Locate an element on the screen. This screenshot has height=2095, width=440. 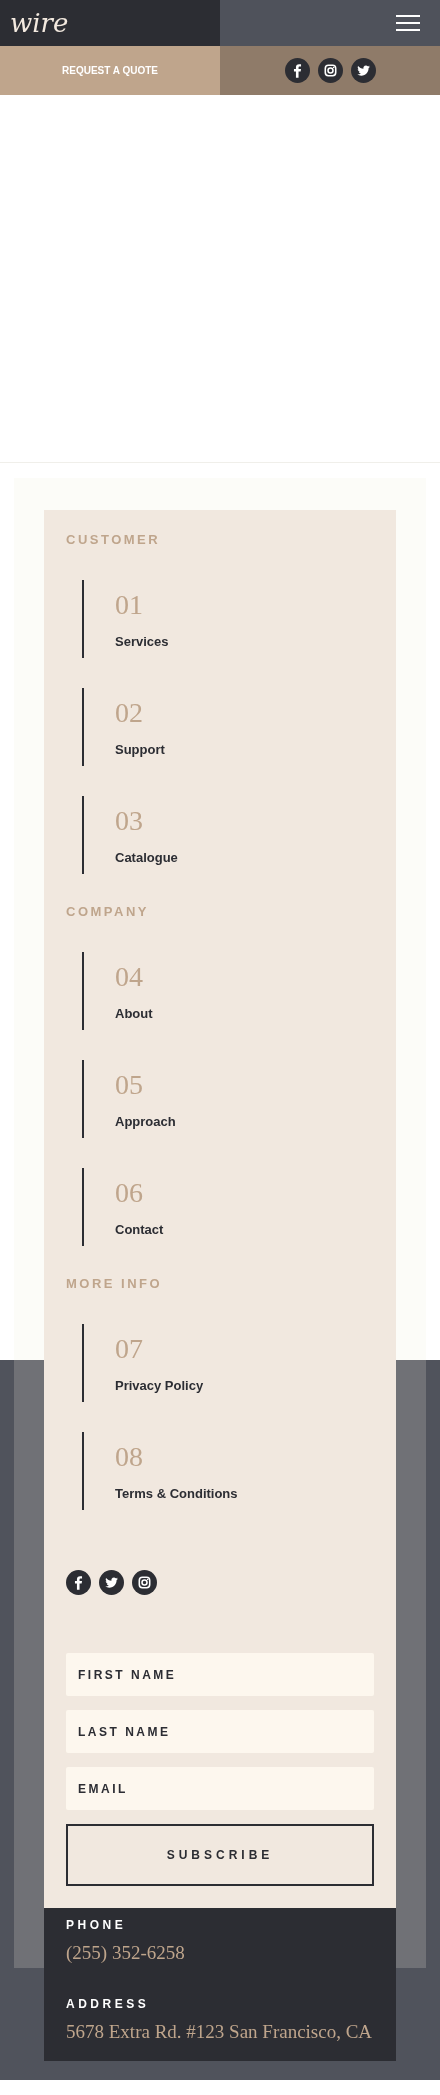
menu-item: 02 Support is located at coordinates (228, 727).